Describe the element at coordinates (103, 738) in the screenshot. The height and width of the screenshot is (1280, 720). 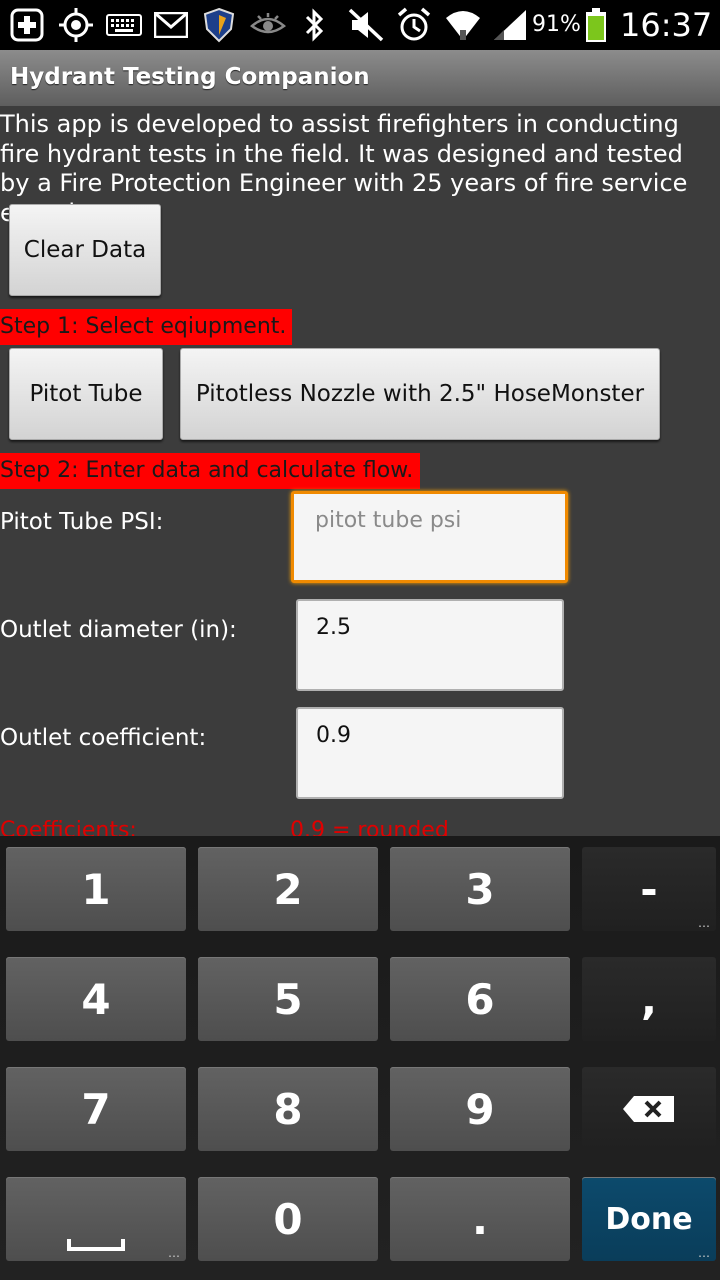
I see `outlet-coefficient-label: Outlet coefficient:` at that location.